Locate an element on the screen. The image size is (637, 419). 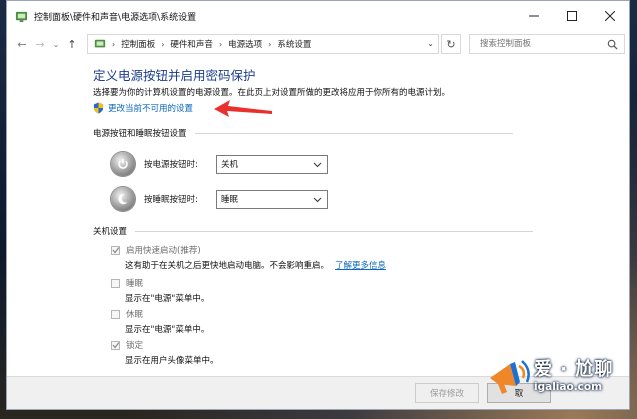
sleep-checkbox: 睡眠 is located at coordinates (127, 283).